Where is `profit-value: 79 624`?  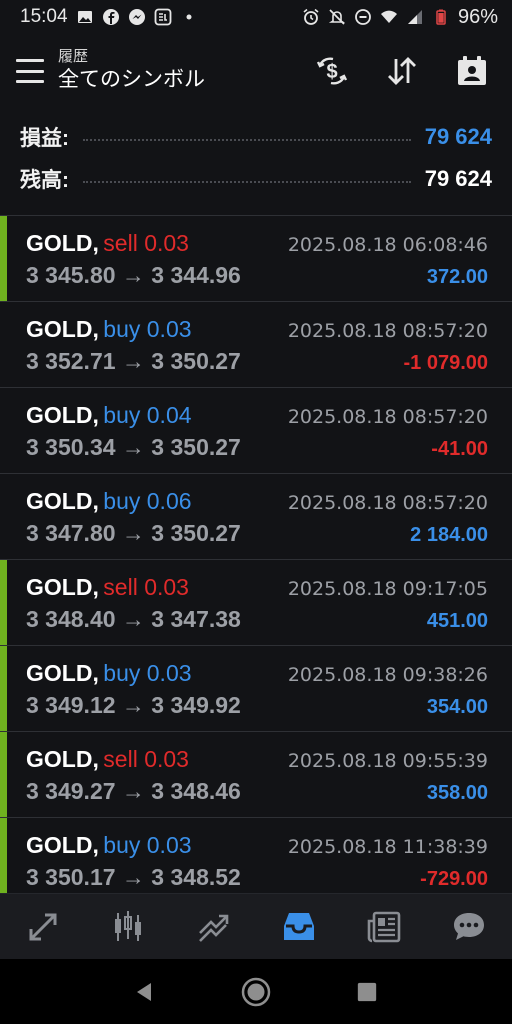
profit-value: 79 624 is located at coordinates (458, 136).